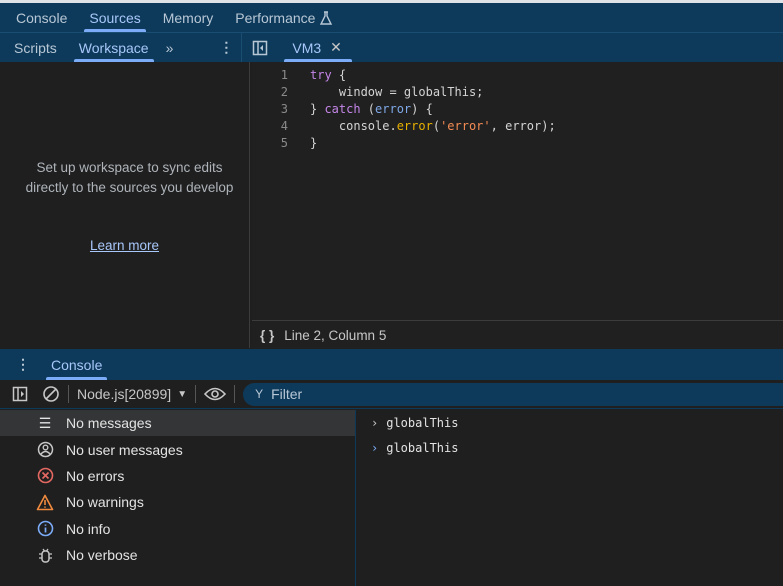  I want to click on tab-performance: Performance, so click(284, 17).